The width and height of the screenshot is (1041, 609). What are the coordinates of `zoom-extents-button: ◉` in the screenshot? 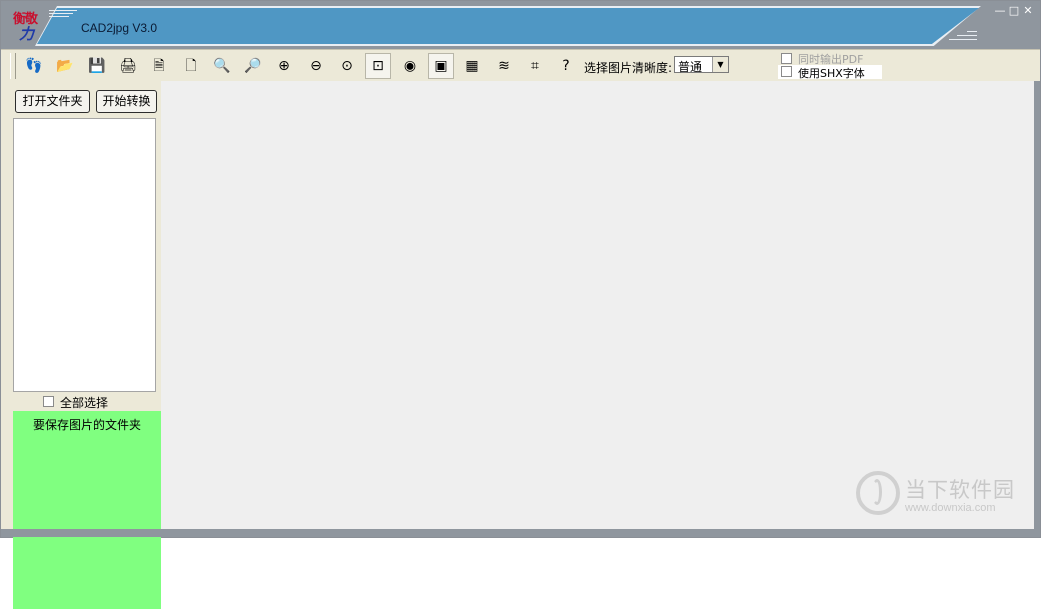 It's located at (410, 66).